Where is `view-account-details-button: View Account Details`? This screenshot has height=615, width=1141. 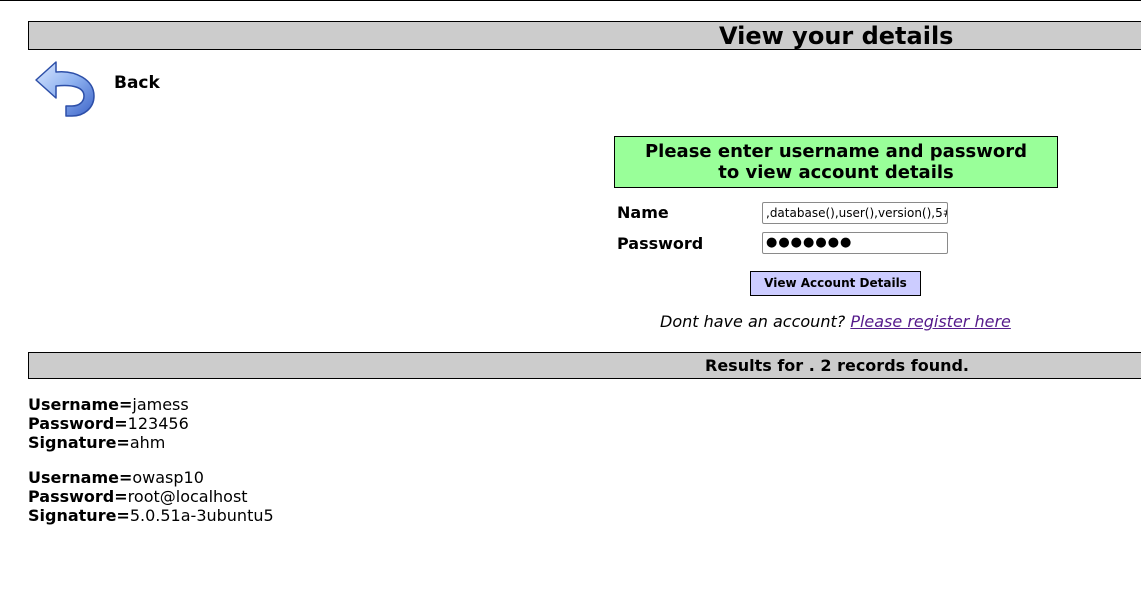 view-account-details-button: View Account Details is located at coordinates (835, 283).